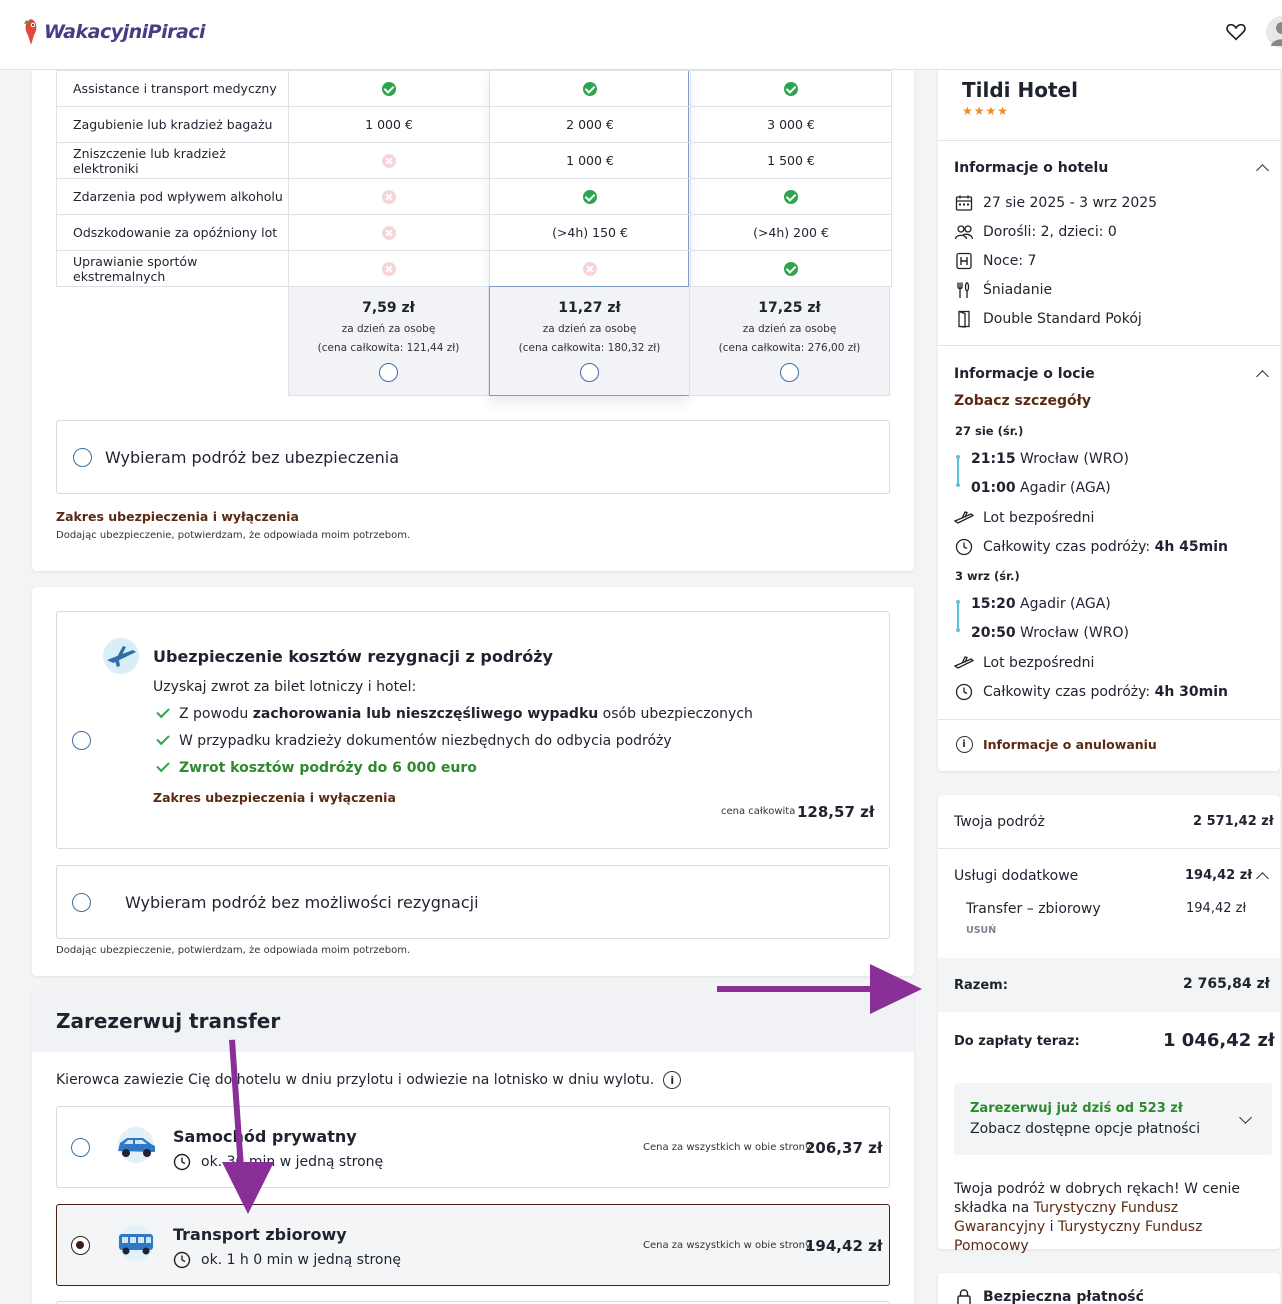 Image resolution: width=1282 pixels, height=1304 pixels. What do you see at coordinates (981, 930) in the screenshot?
I see `remove-extra-link: USUŃ` at bounding box center [981, 930].